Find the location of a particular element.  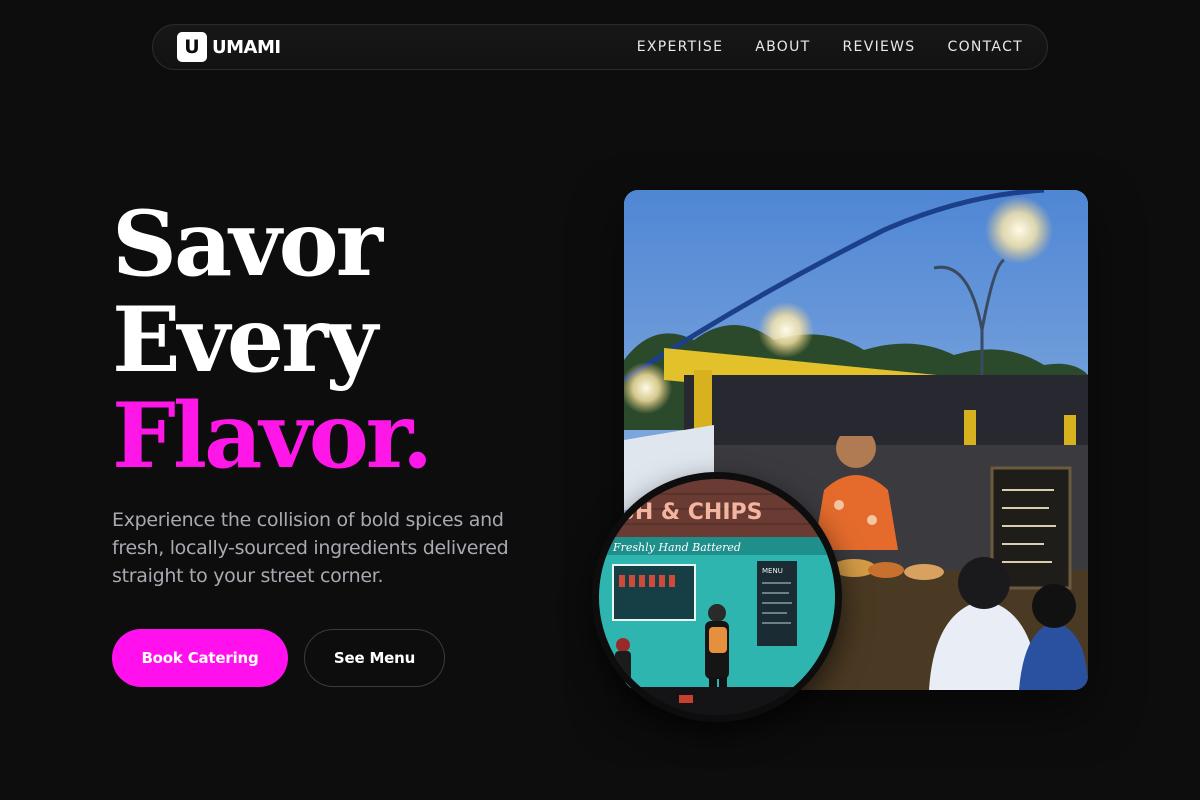

nav-link-contact: CONTACT is located at coordinates (986, 47).